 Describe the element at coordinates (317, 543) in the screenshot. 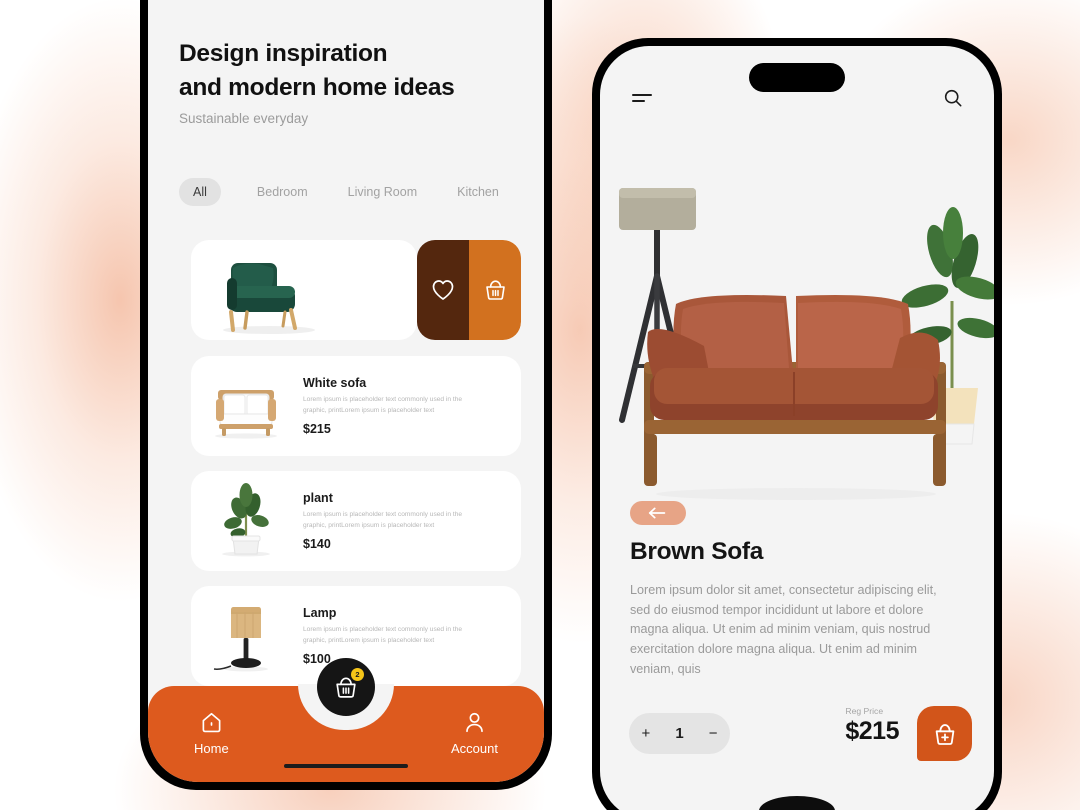

I see `product-price: $140` at that location.